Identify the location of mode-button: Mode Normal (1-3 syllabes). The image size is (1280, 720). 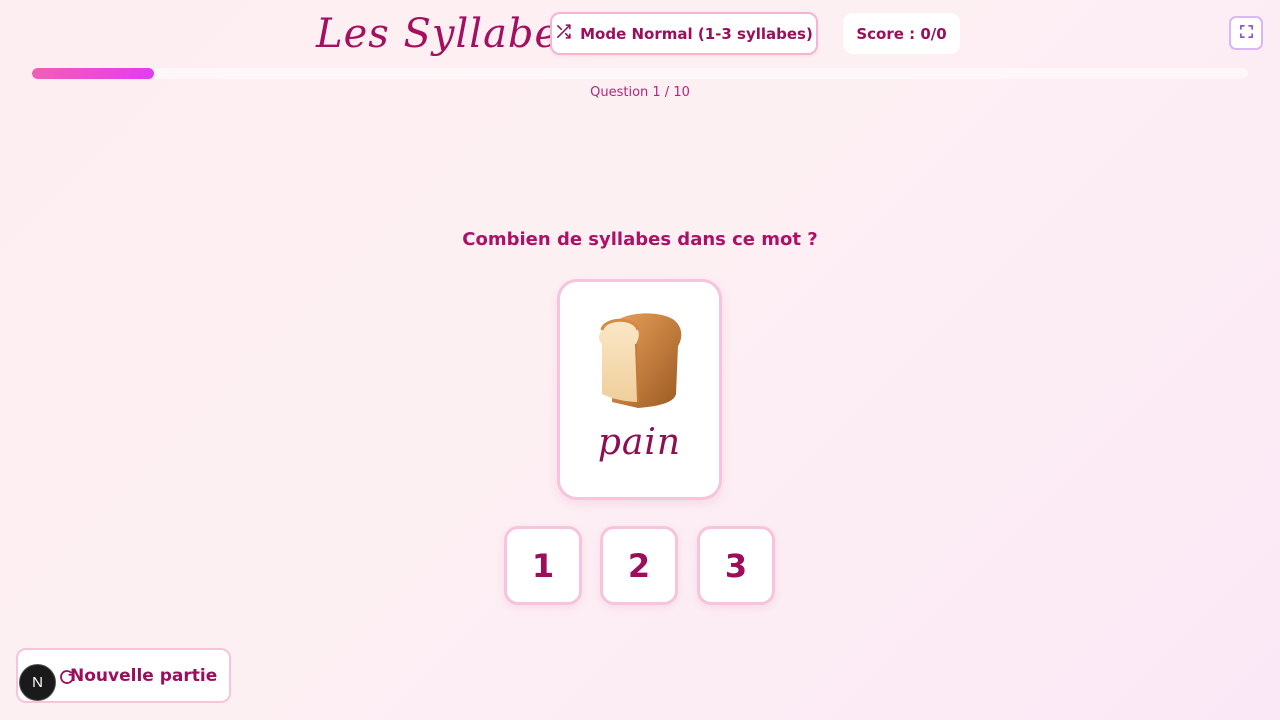
(684, 33).